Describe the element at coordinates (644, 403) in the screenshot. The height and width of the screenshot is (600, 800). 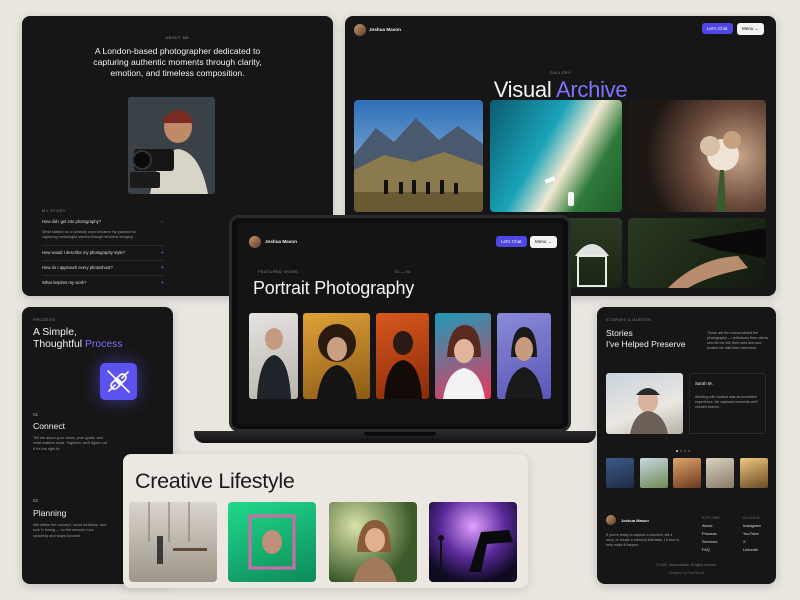
I see `client-photo` at that location.